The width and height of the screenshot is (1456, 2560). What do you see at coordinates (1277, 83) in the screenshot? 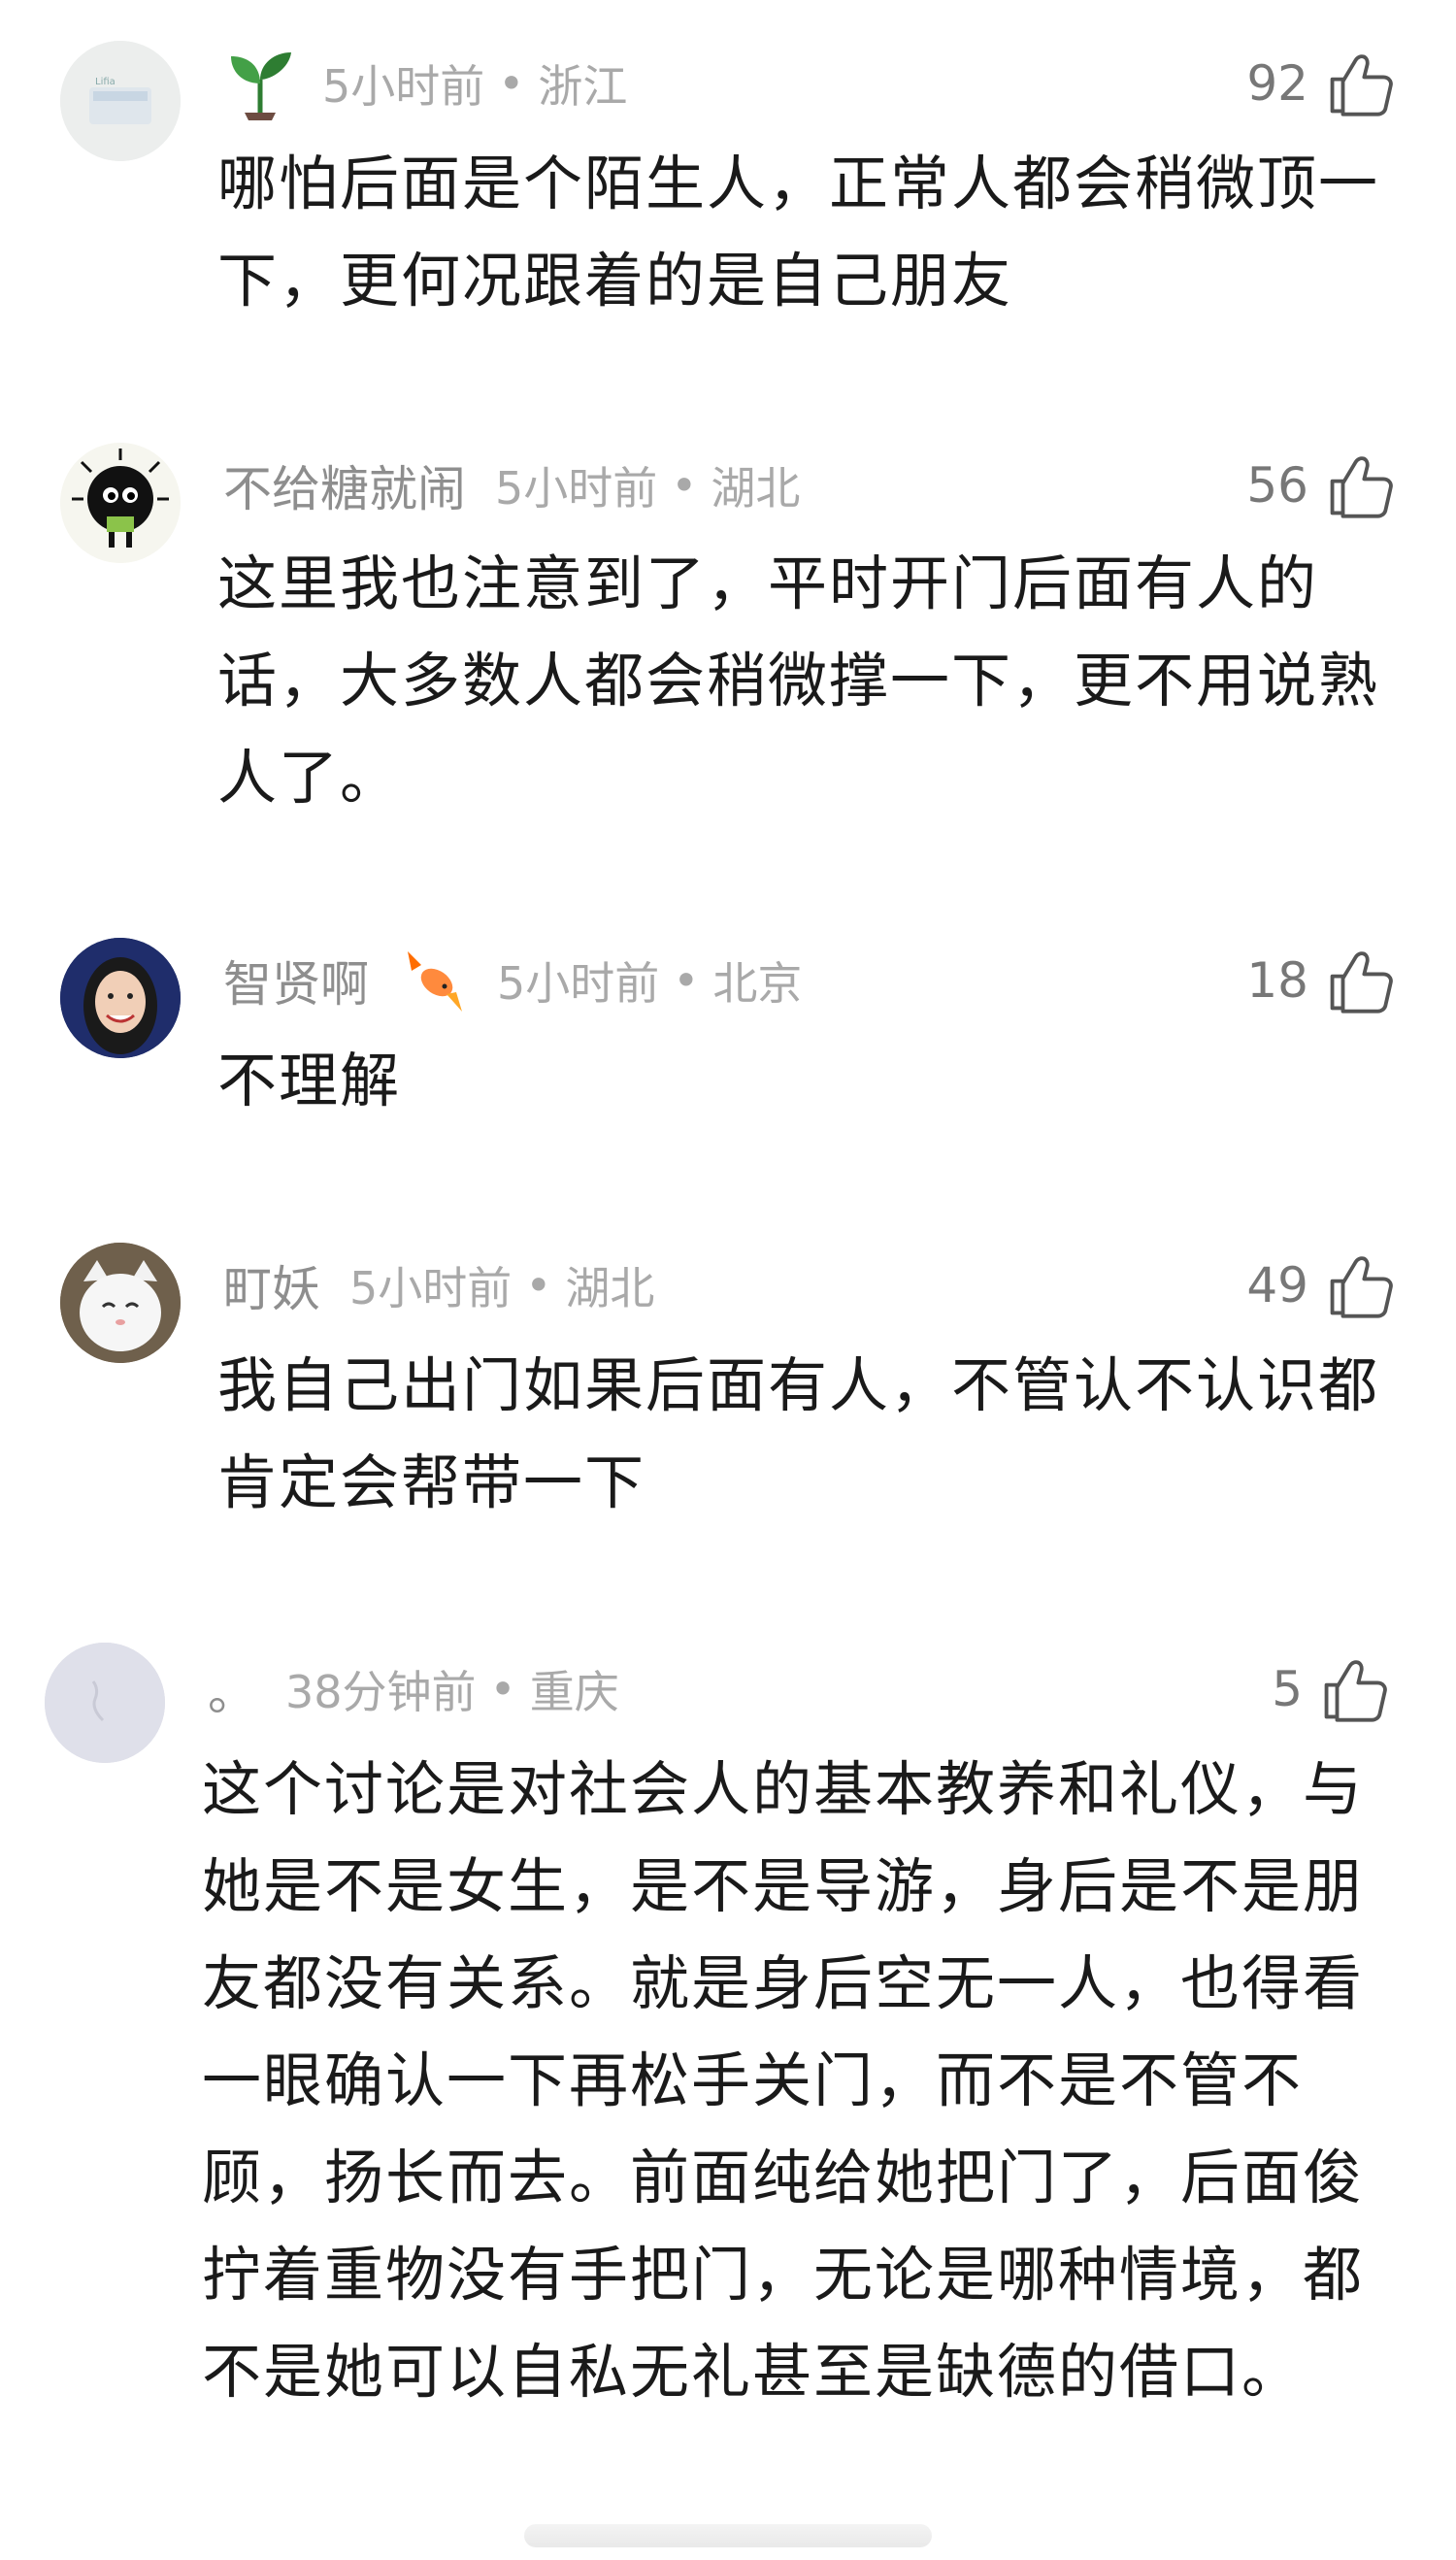
I see `like-count: 92` at bounding box center [1277, 83].